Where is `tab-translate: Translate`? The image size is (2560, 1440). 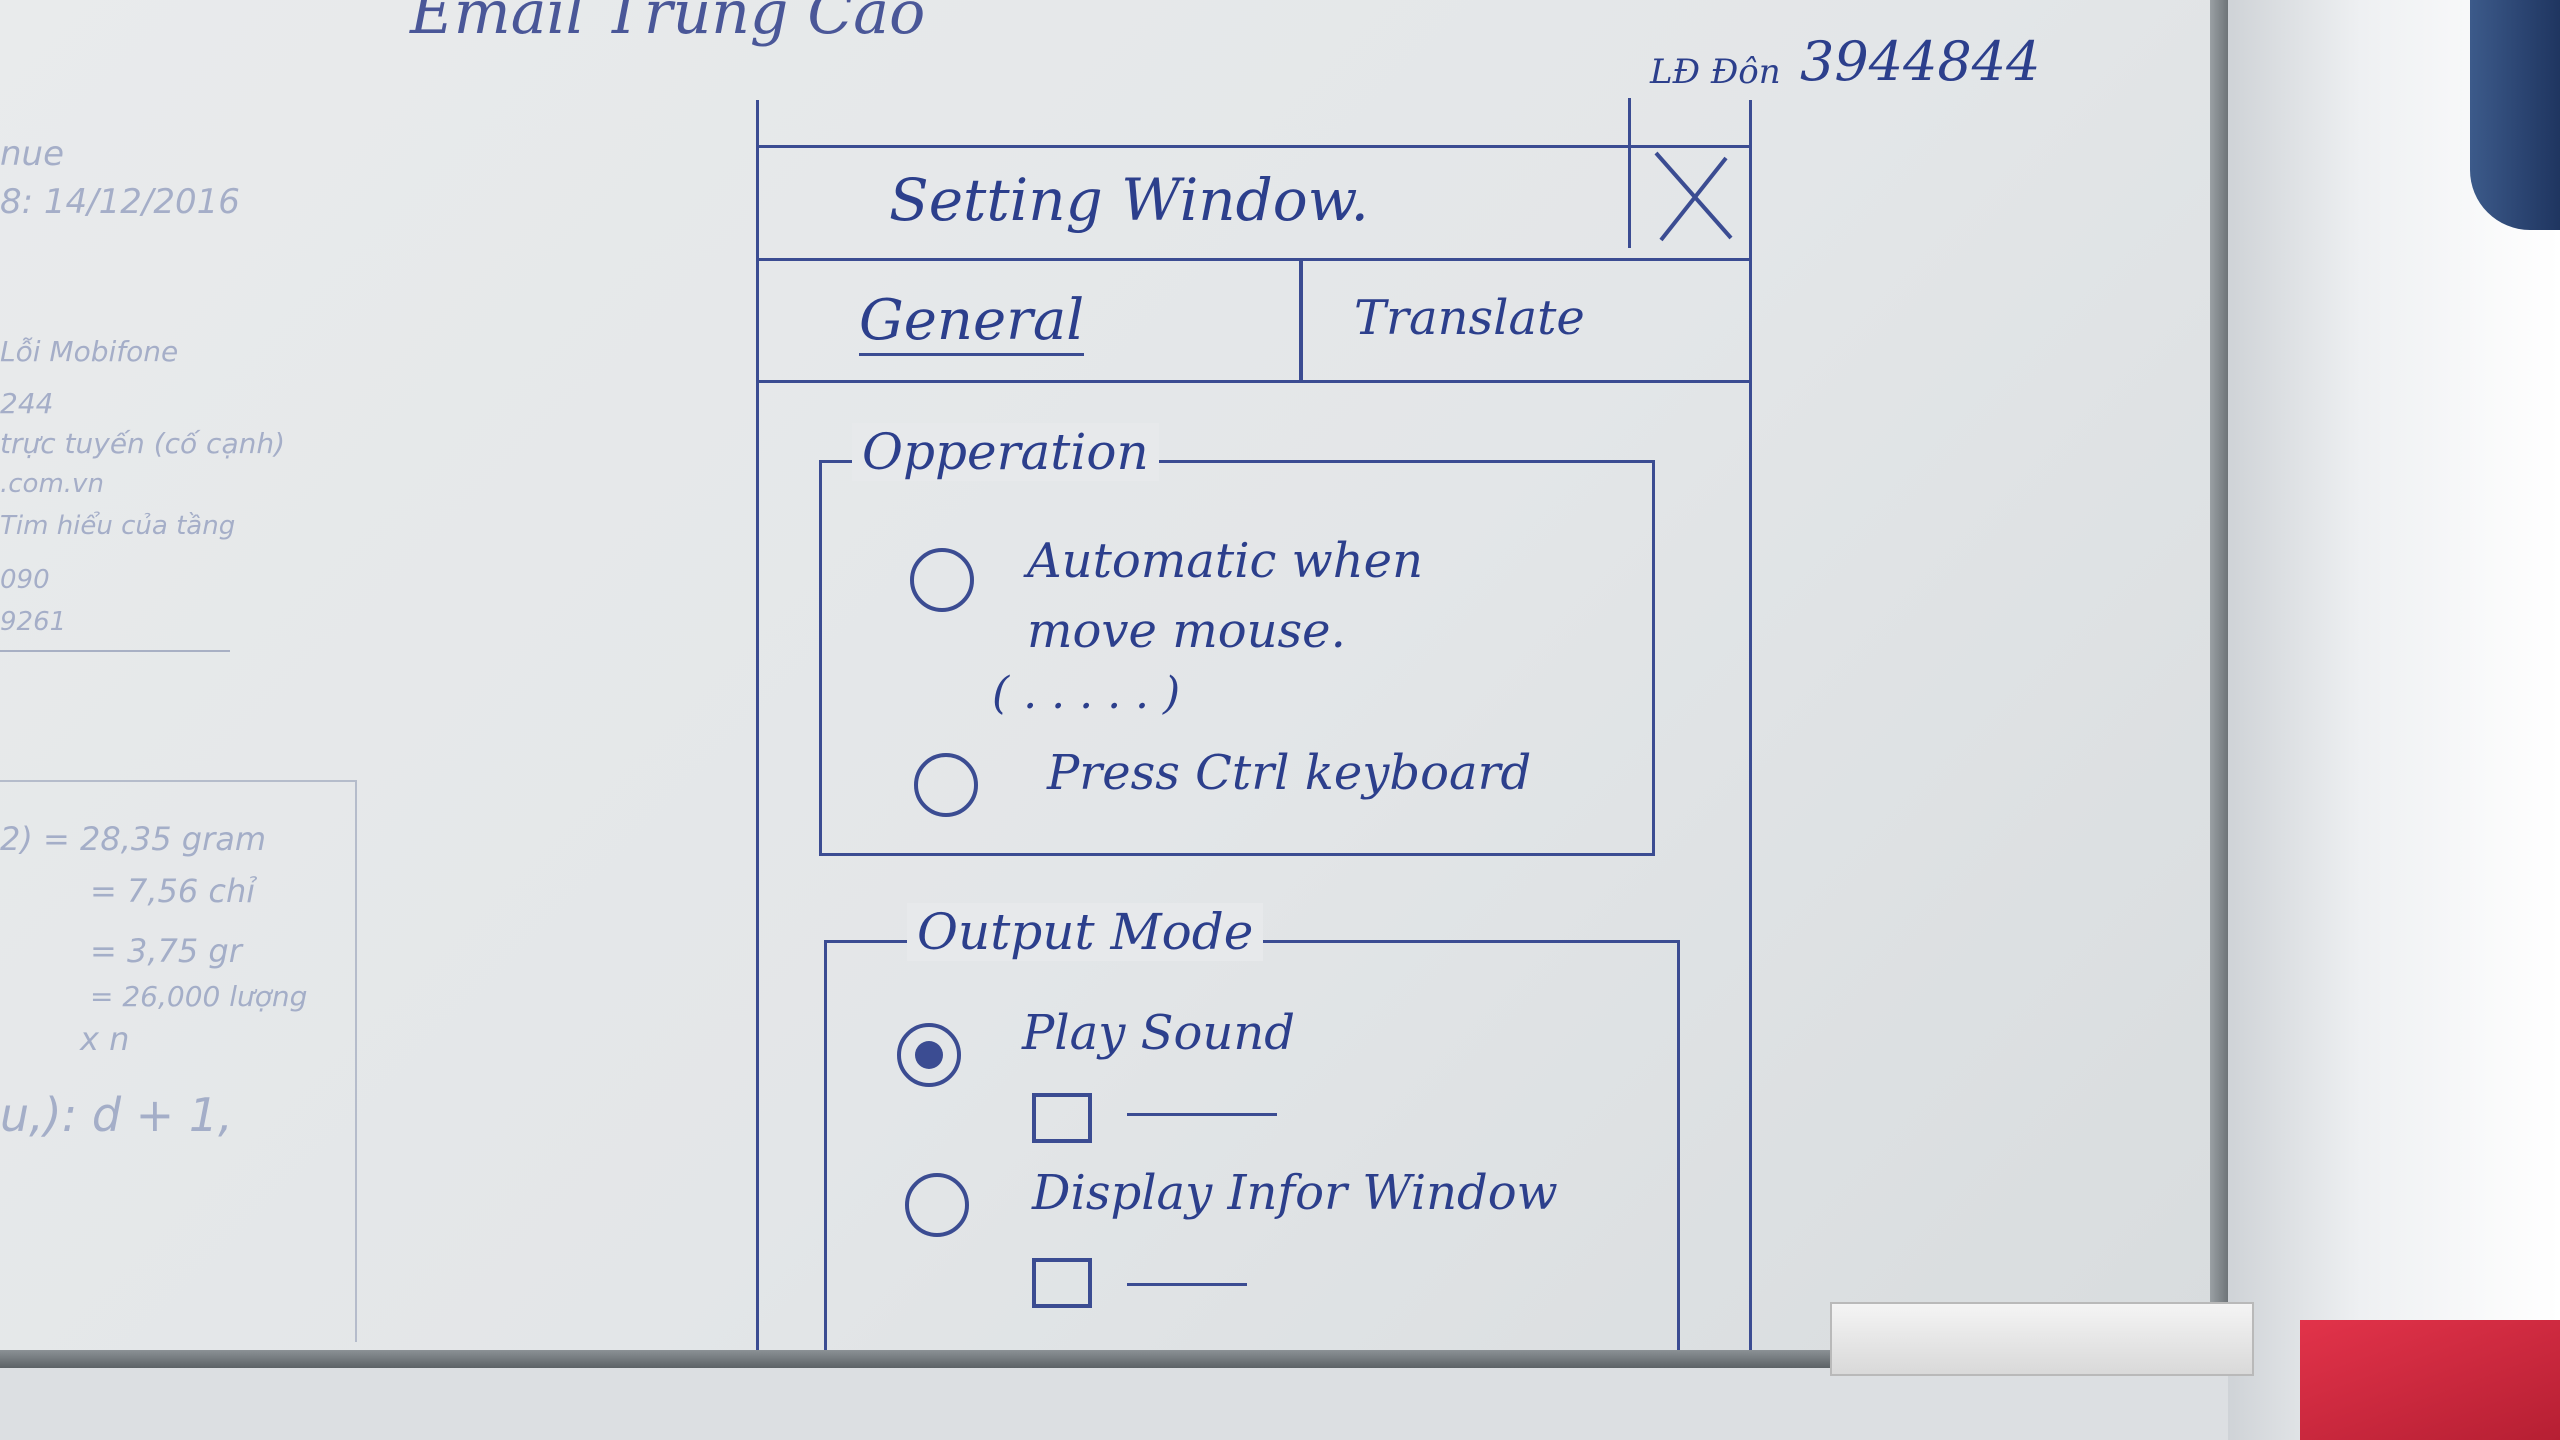
tab-translate: Translate is located at coordinates (1526, 320).